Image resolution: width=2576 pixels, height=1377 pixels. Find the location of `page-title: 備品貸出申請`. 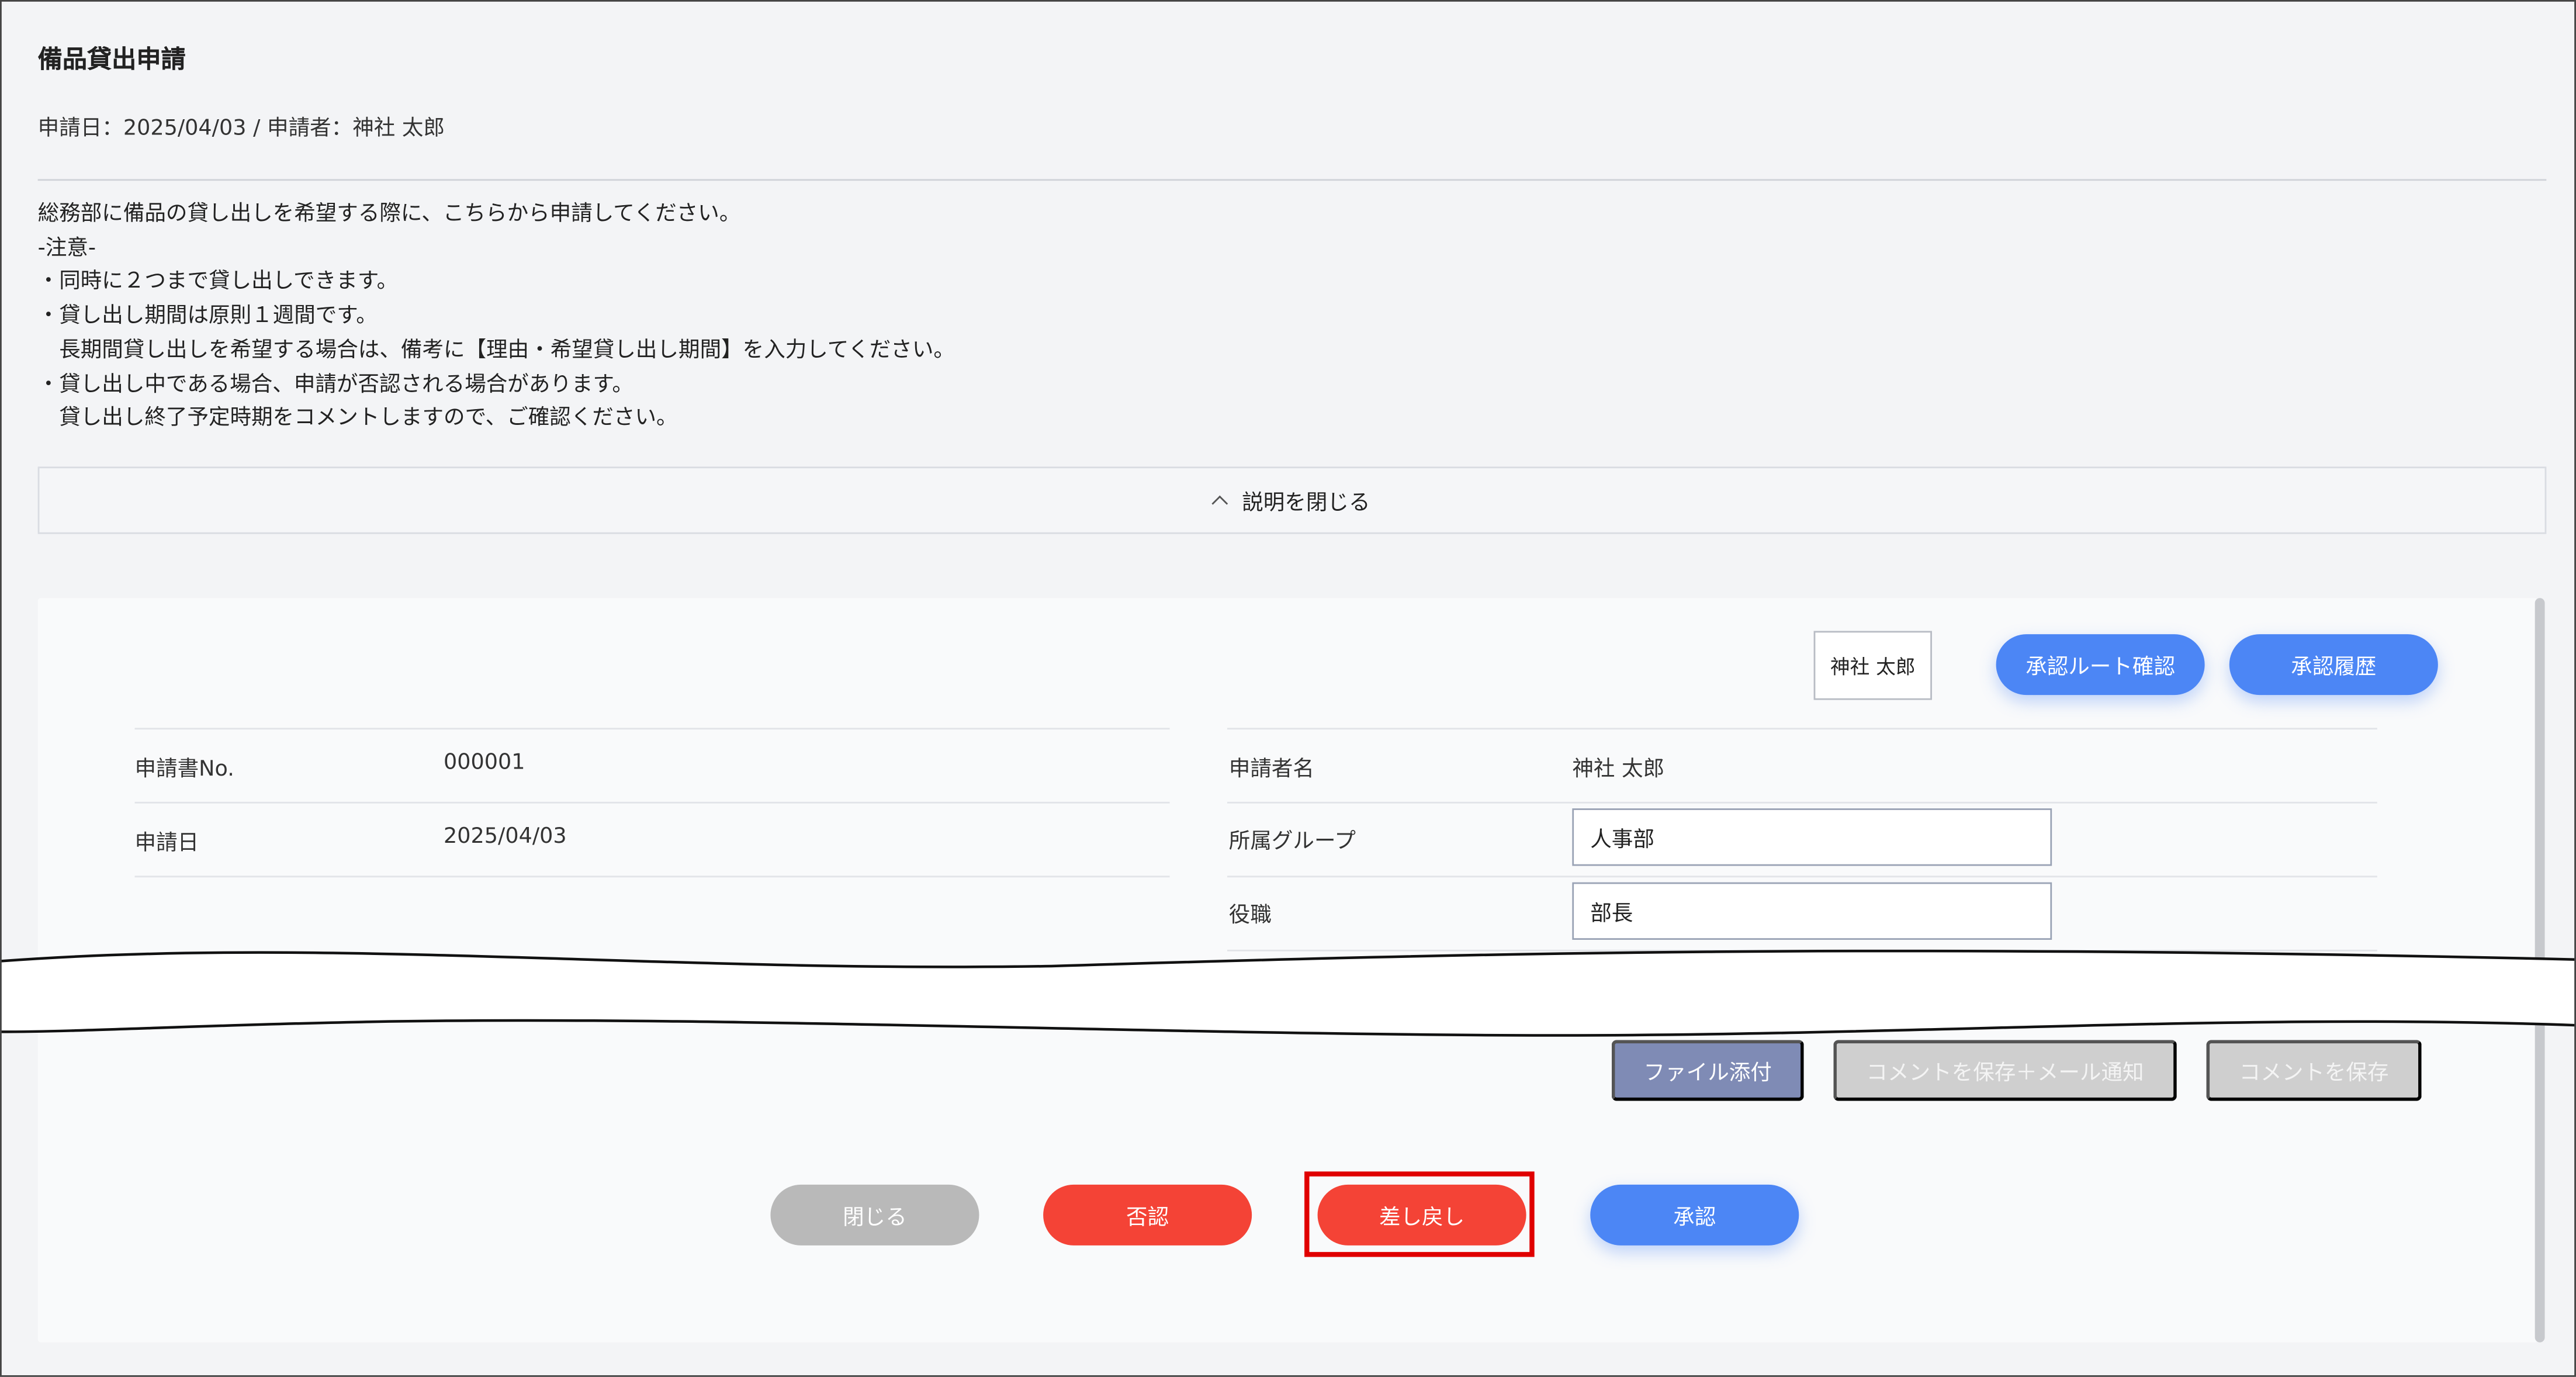

page-title: 備品貸出申請 is located at coordinates (112, 59).